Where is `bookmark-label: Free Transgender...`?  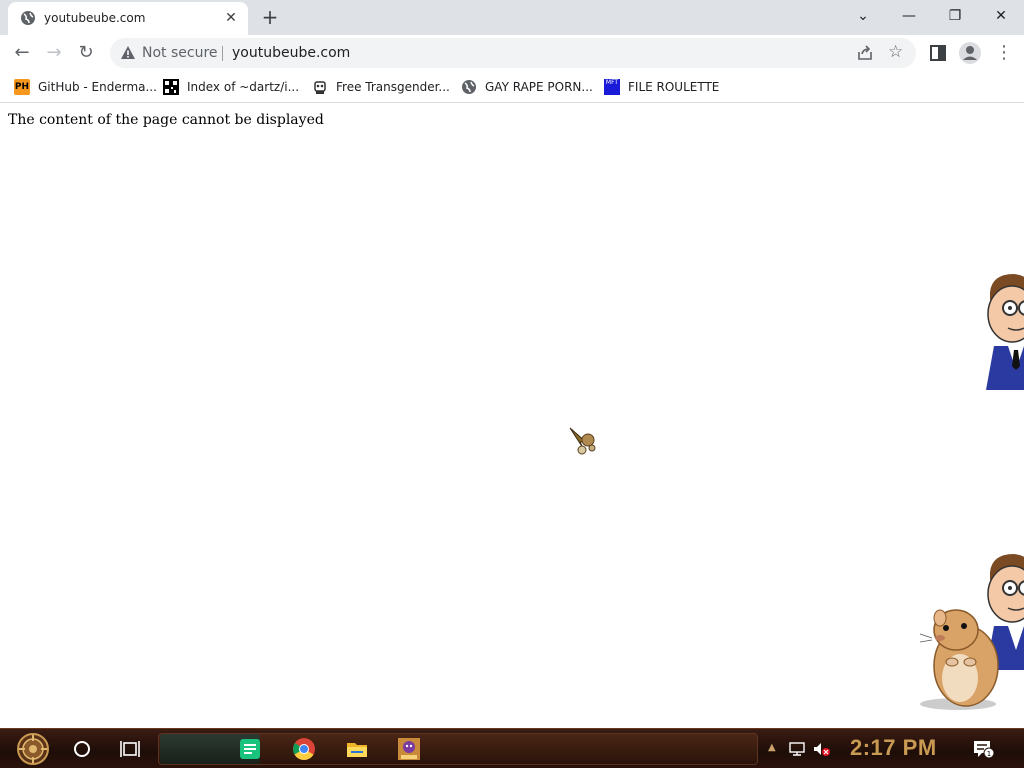 bookmark-label: Free Transgender... is located at coordinates (393, 87).